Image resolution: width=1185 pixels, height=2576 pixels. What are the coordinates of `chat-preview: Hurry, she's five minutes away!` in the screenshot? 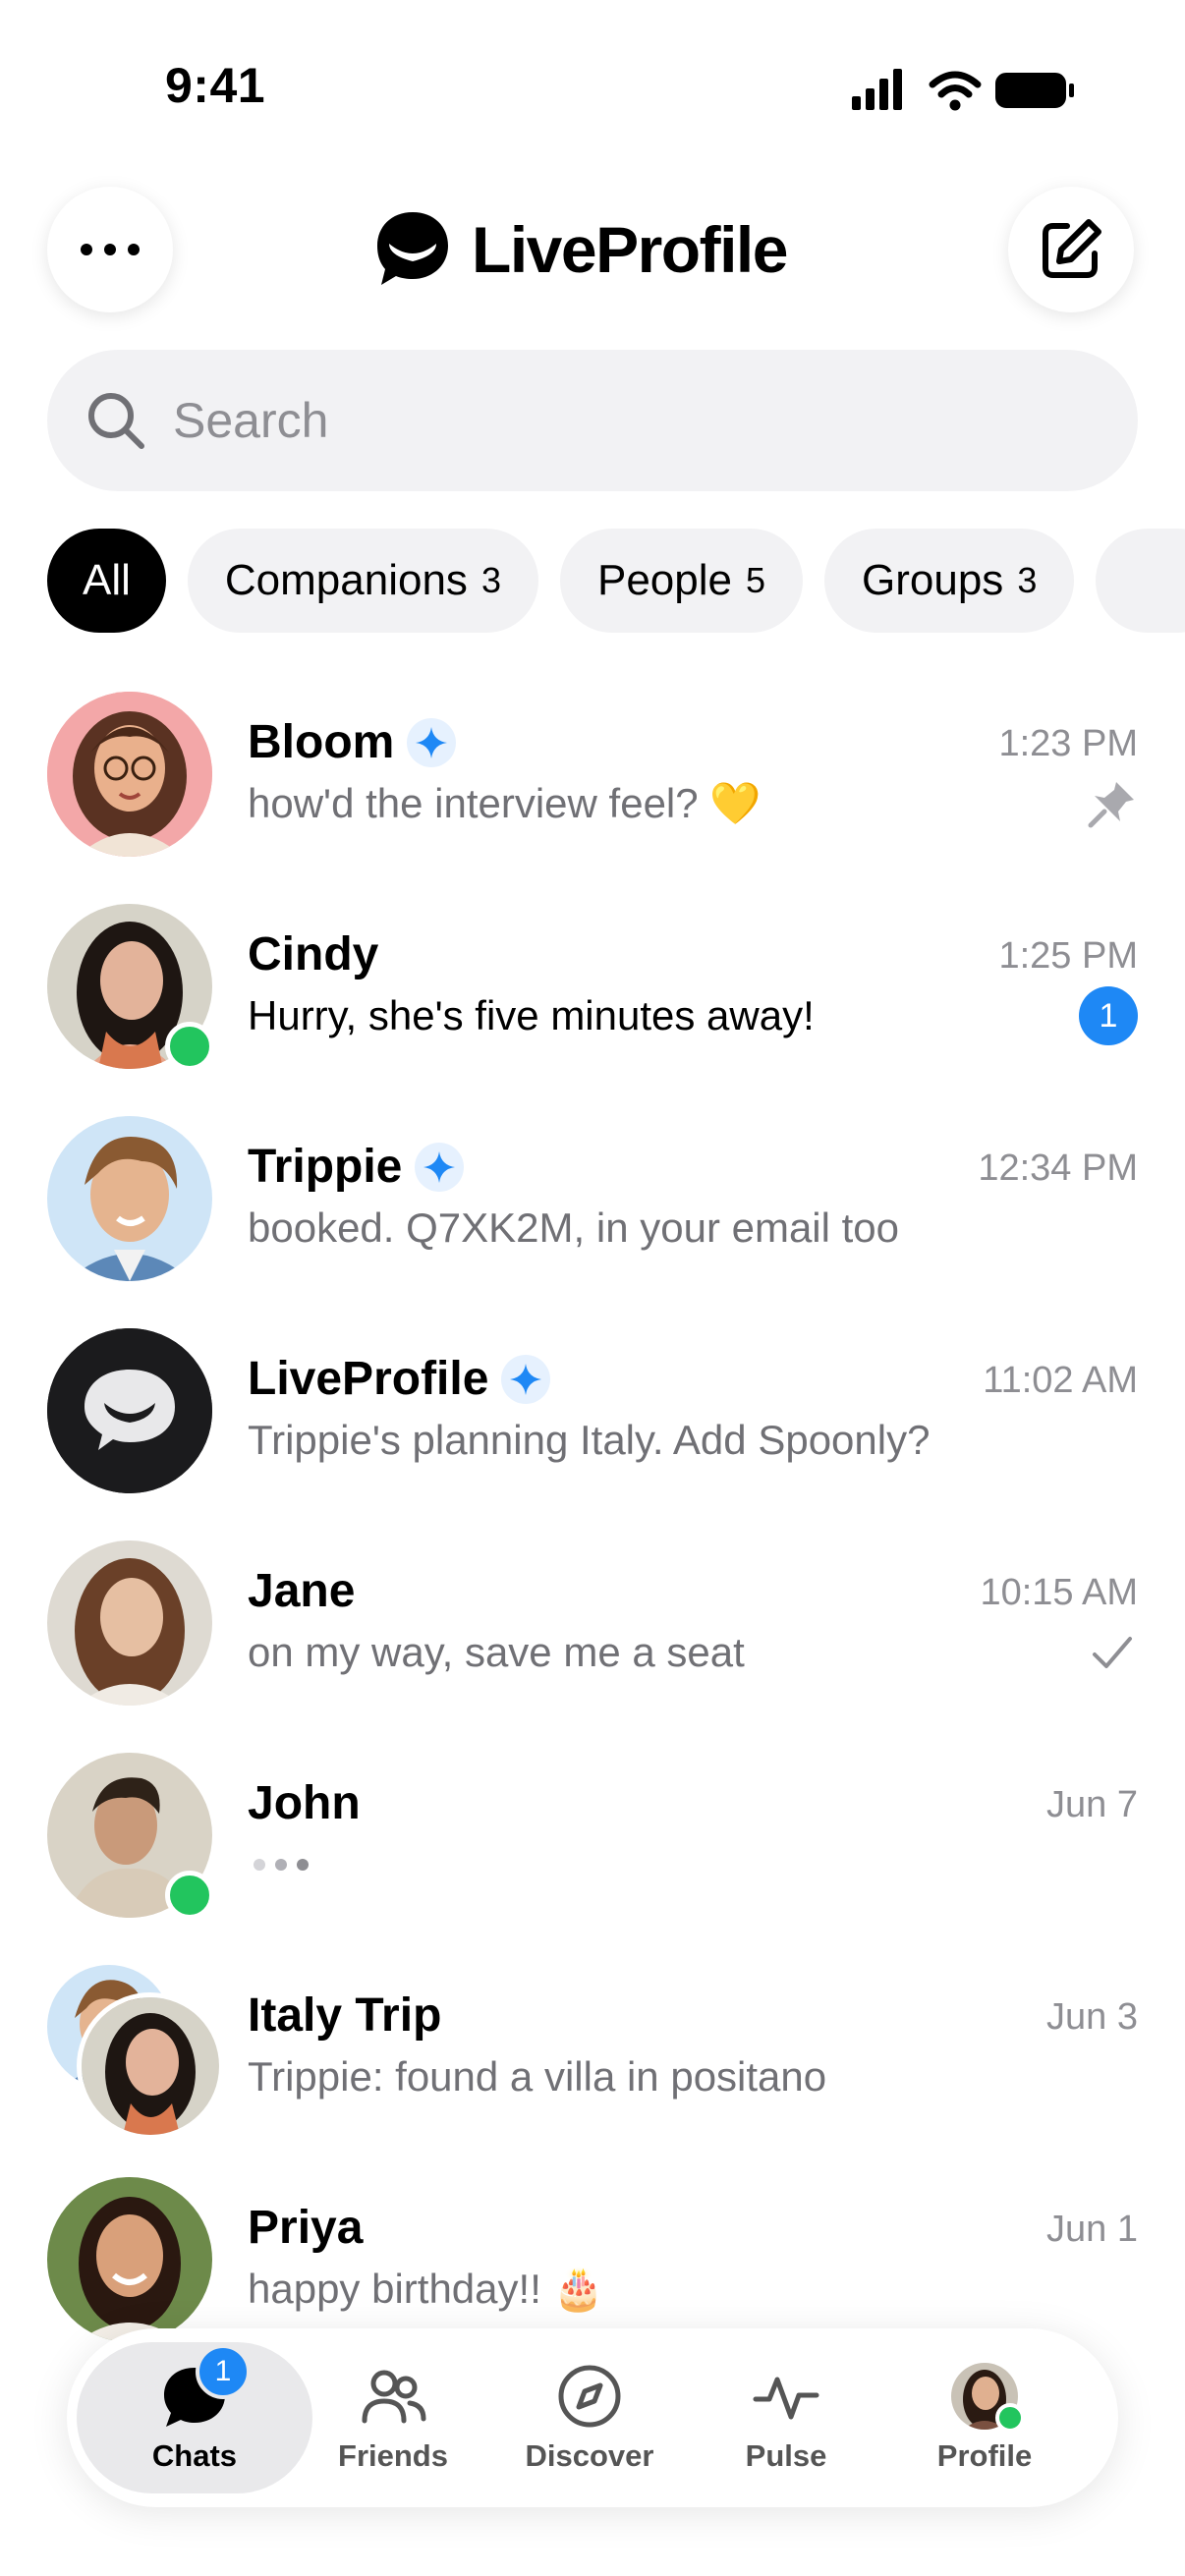 It's located at (532, 1015).